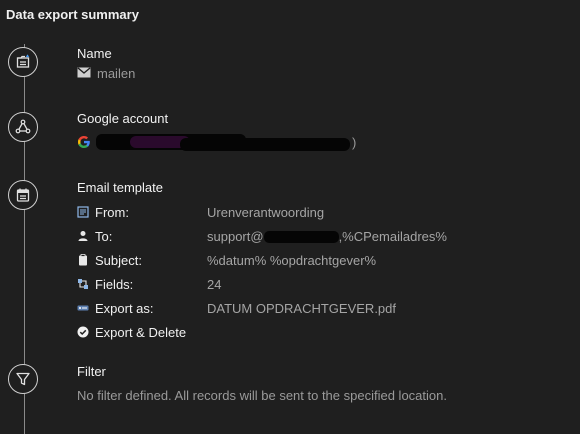 The height and width of the screenshot is (434, 580). Describe the element at coordinates (83, 332) in the screenshot. I see `check-circle-icon` at that location.